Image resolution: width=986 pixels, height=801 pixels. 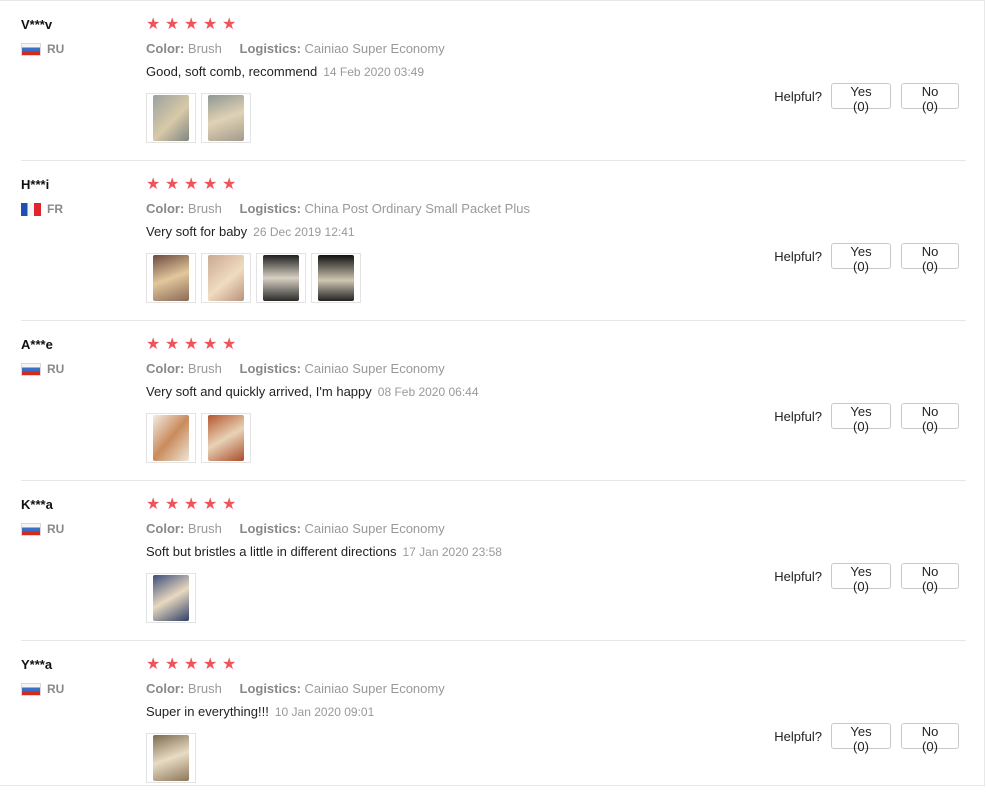 What do you see at coordinates (417, 208) in the screenshot?
I see `logistics-value: China Post Ordinary Small Packet Plus` at bounding box center [417, 208].